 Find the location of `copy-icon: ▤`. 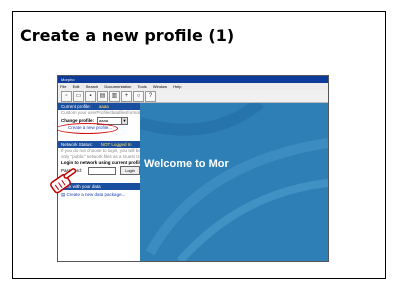

copy-icon: ▤ is located at coordinates (102, 96).